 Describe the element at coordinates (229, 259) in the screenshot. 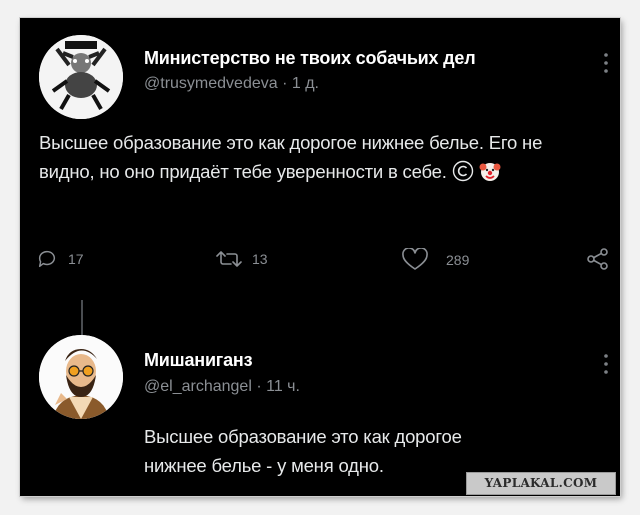

I see `retweet-icon` at that location.